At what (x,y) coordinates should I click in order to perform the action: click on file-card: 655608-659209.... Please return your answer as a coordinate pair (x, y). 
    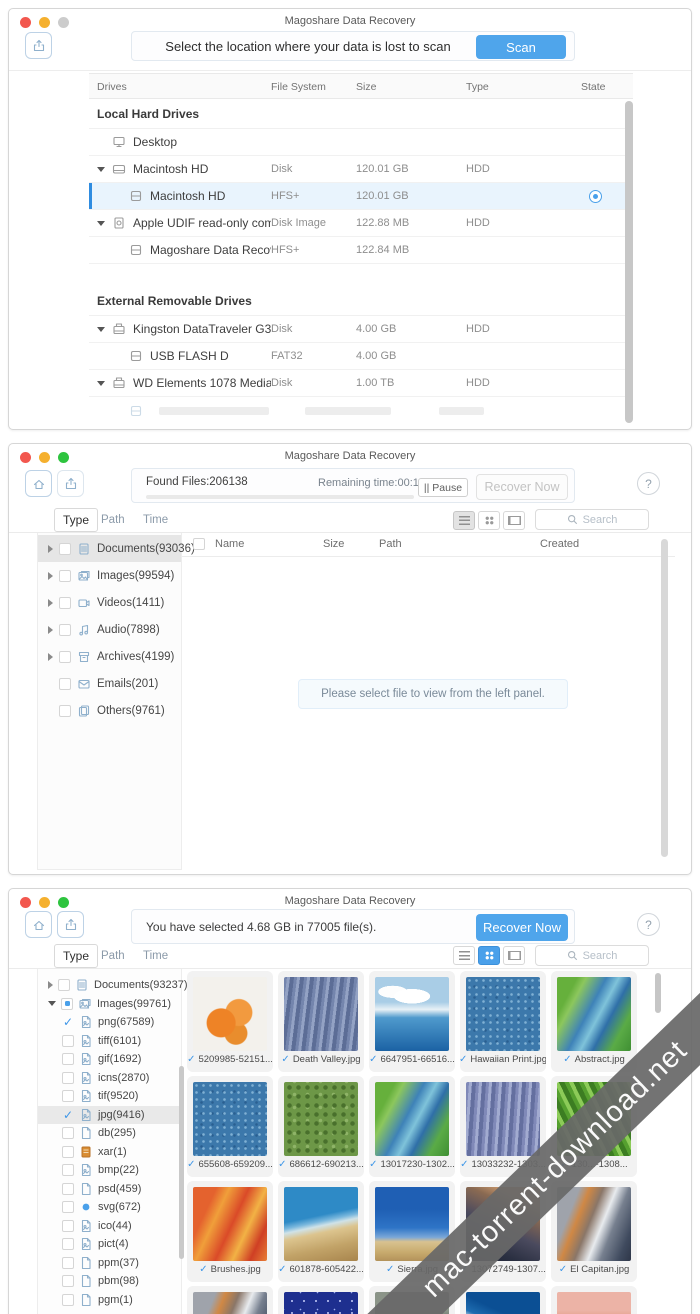
    Looking at the image, I should click on (230, 1126).